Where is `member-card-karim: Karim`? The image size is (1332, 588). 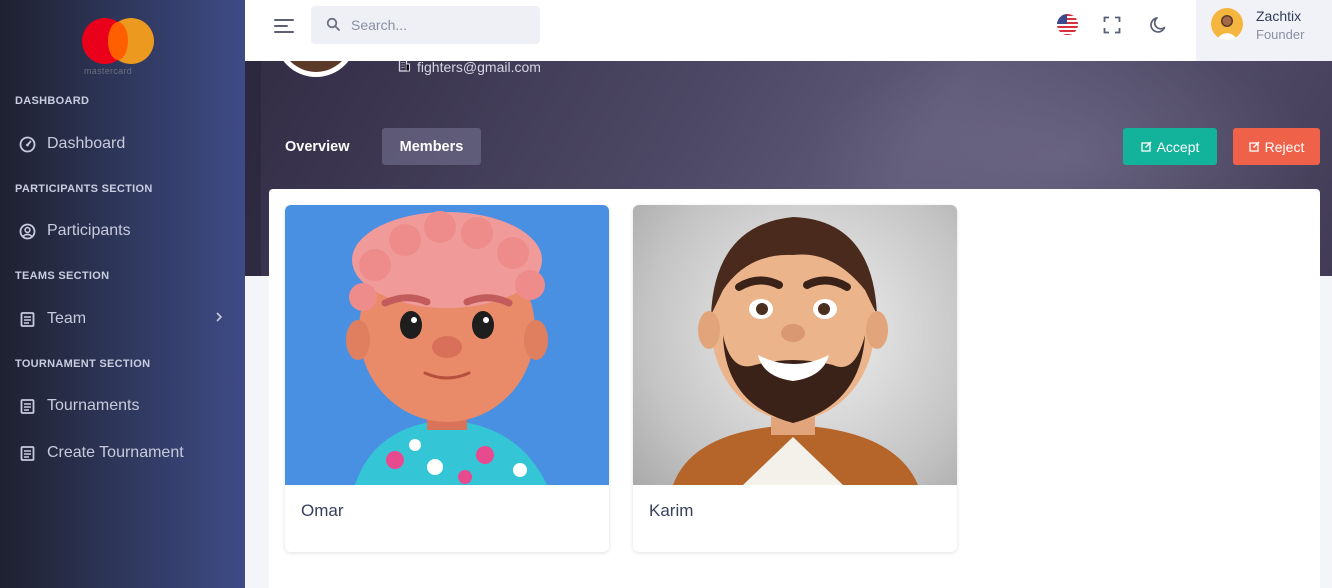 member-card-karim: Karim is located at coordinates (795, 378).